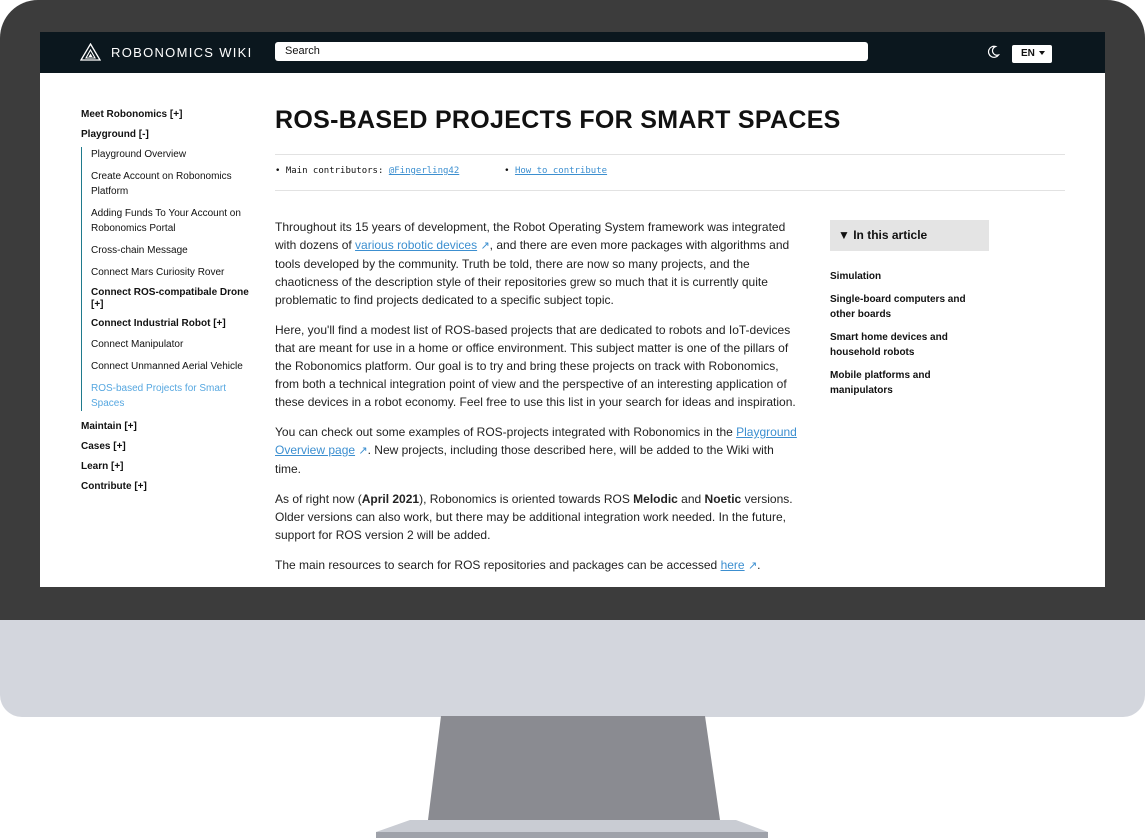 The height and width of the screenshot is (838, 1145). Describe the element at coordinates (171, 299) in the screenshot. I see `sidebar-item-ros-drone: Connect ROS-compatibale Drone [+]` at that location.